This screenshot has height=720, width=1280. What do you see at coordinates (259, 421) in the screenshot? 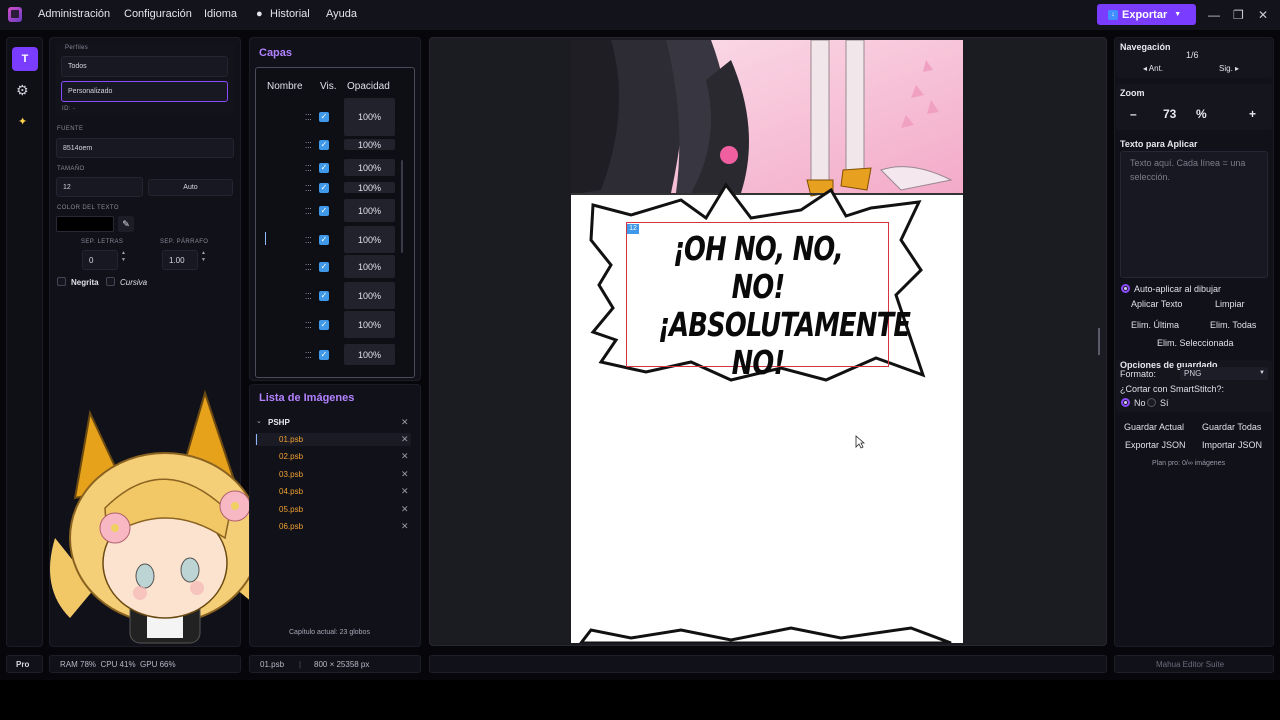
I see `chevron-down-icon: ⌄` at bounding box center [259, 421].